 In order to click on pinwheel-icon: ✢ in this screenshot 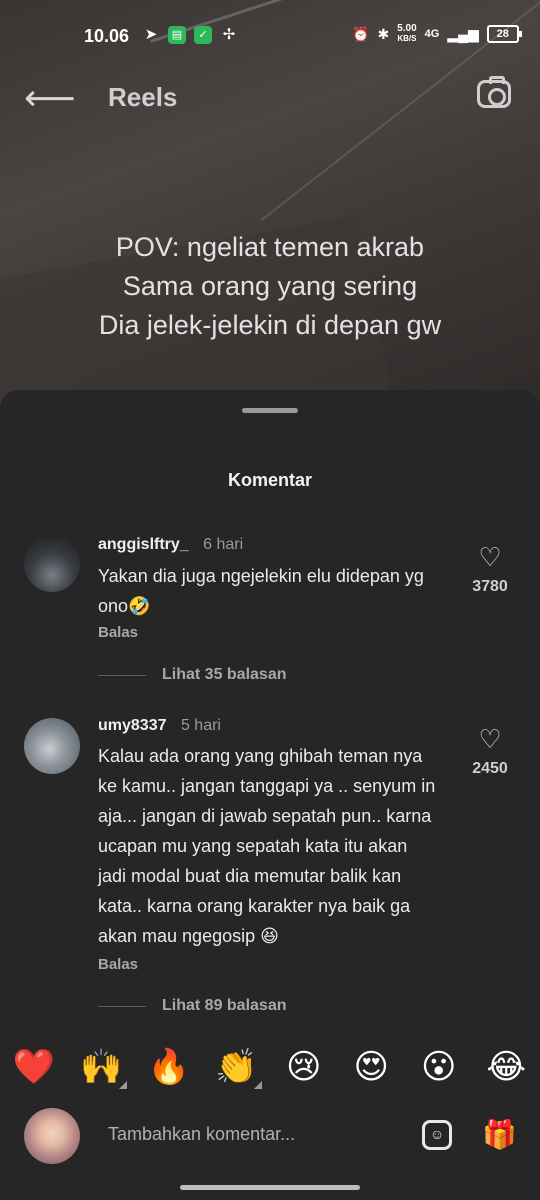, I will do `click(229, 34)`.